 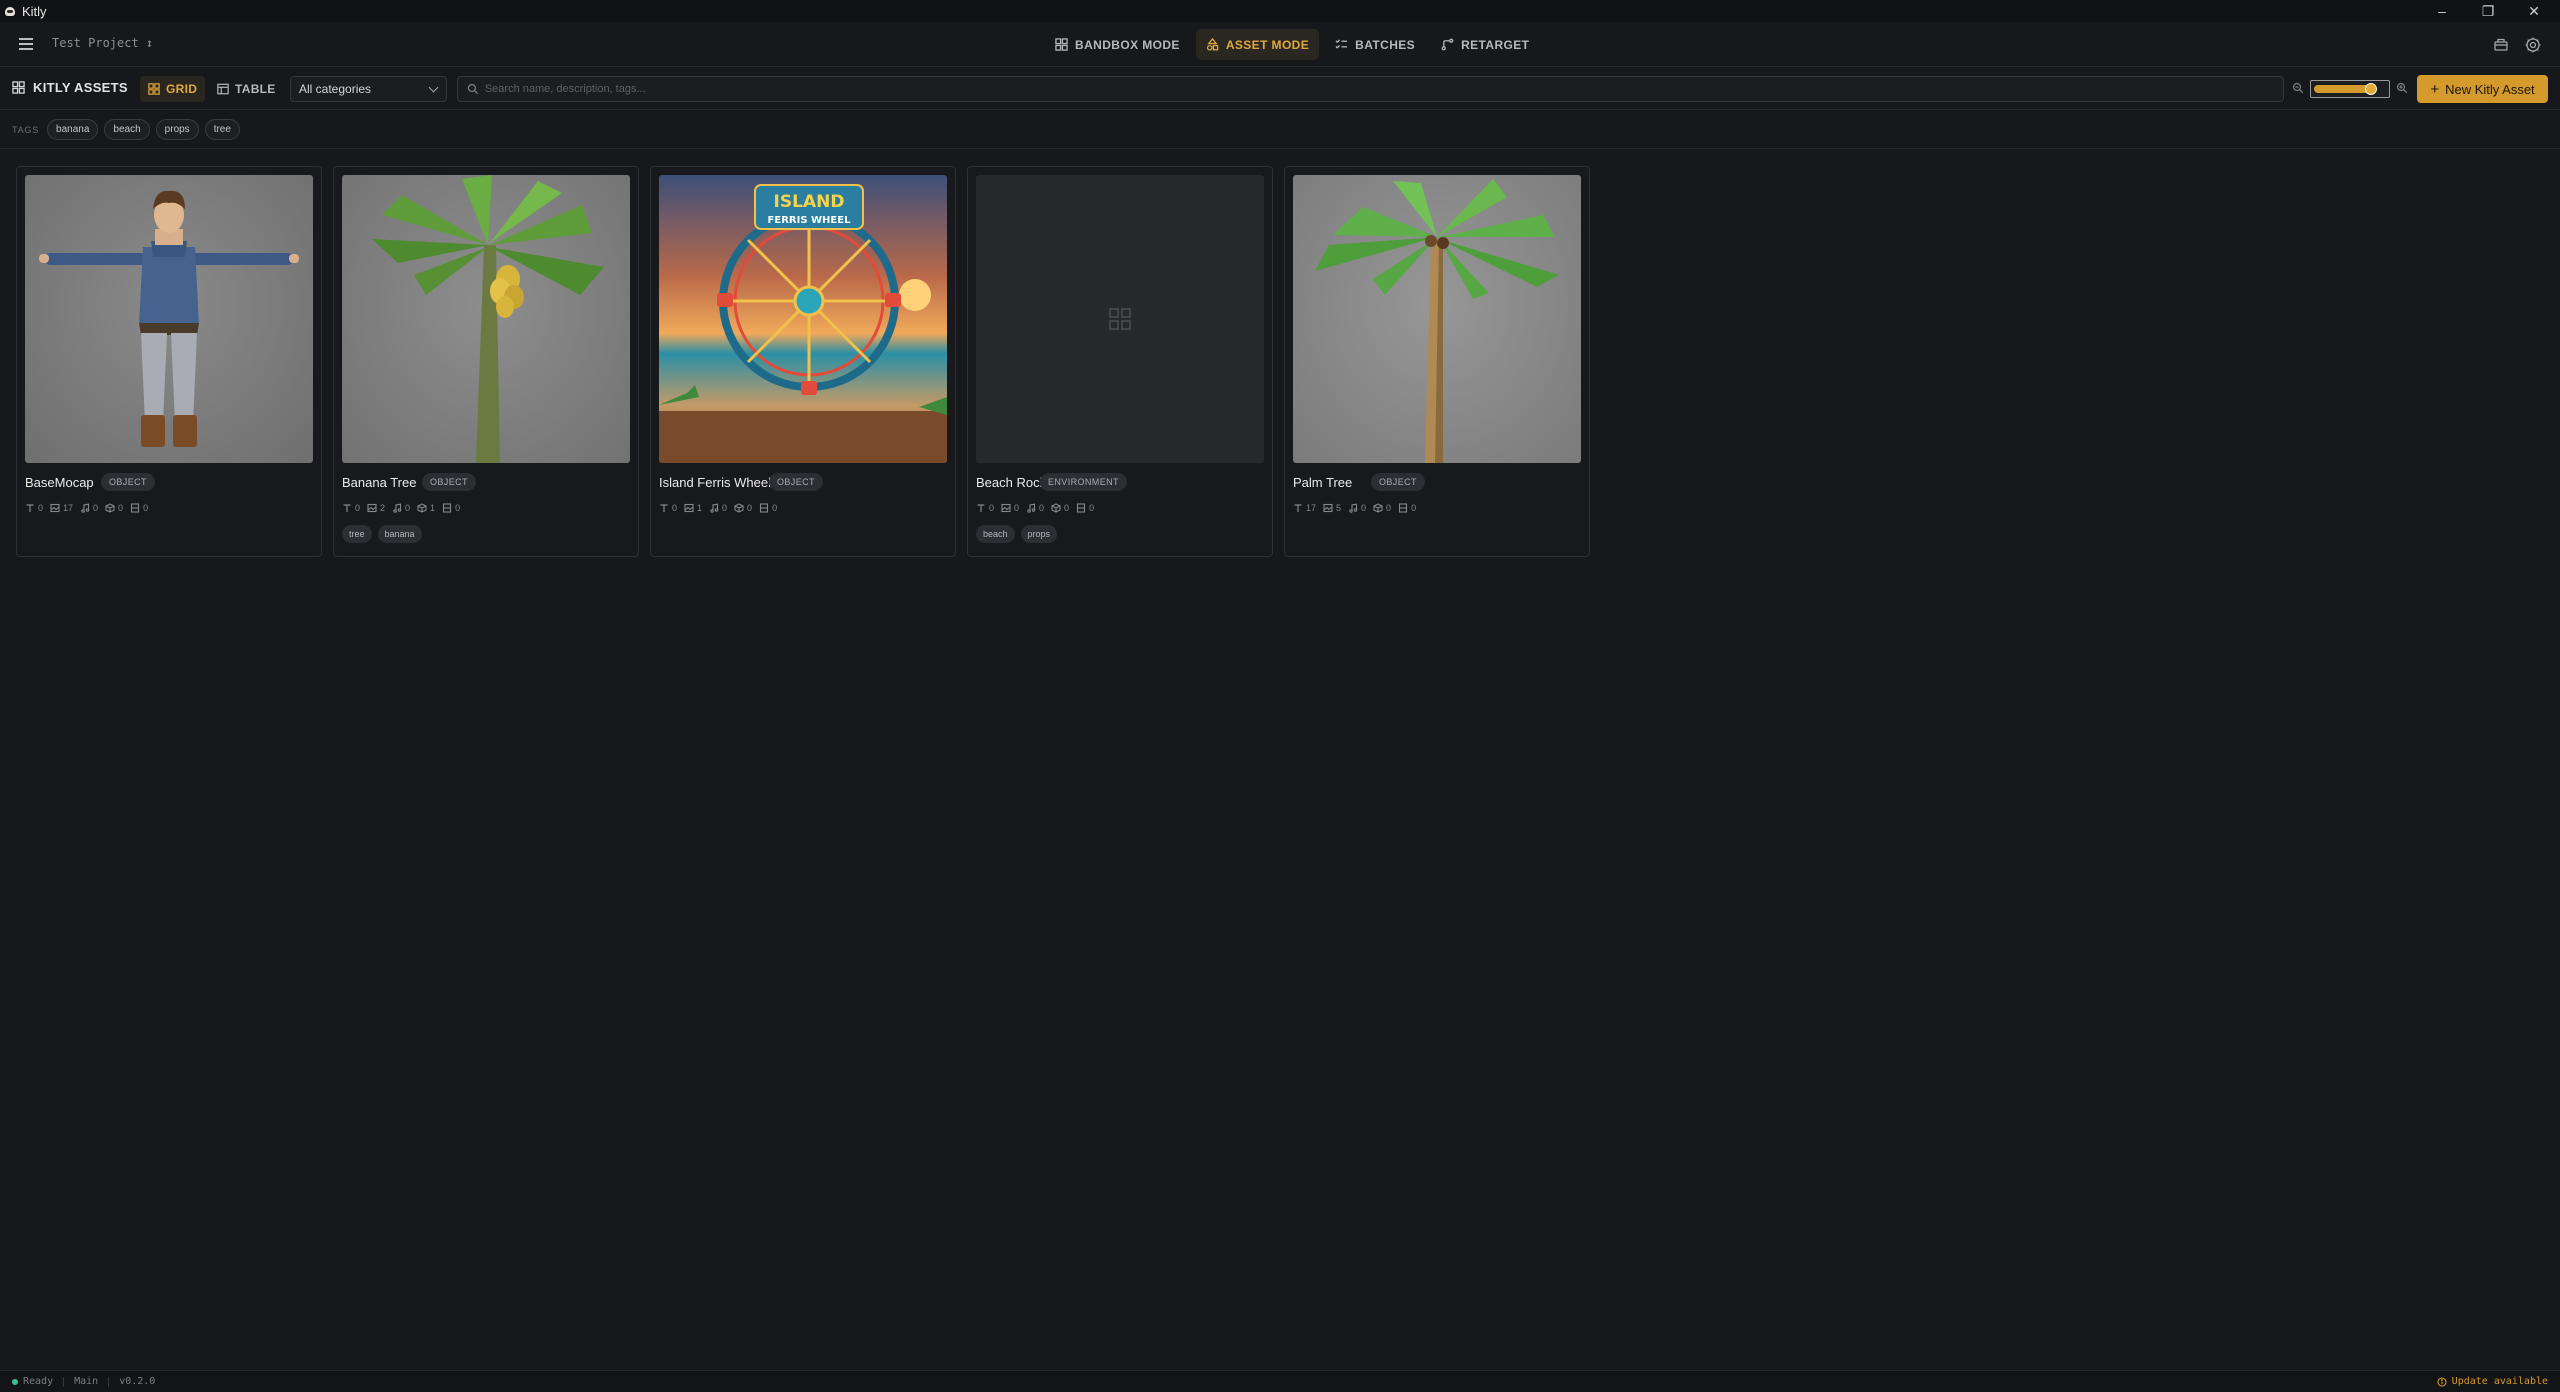 What do you see at coordinates (2298, 88) in the screenshot?
I see `zoom-out-icon` at bounding box center [2298, 88].